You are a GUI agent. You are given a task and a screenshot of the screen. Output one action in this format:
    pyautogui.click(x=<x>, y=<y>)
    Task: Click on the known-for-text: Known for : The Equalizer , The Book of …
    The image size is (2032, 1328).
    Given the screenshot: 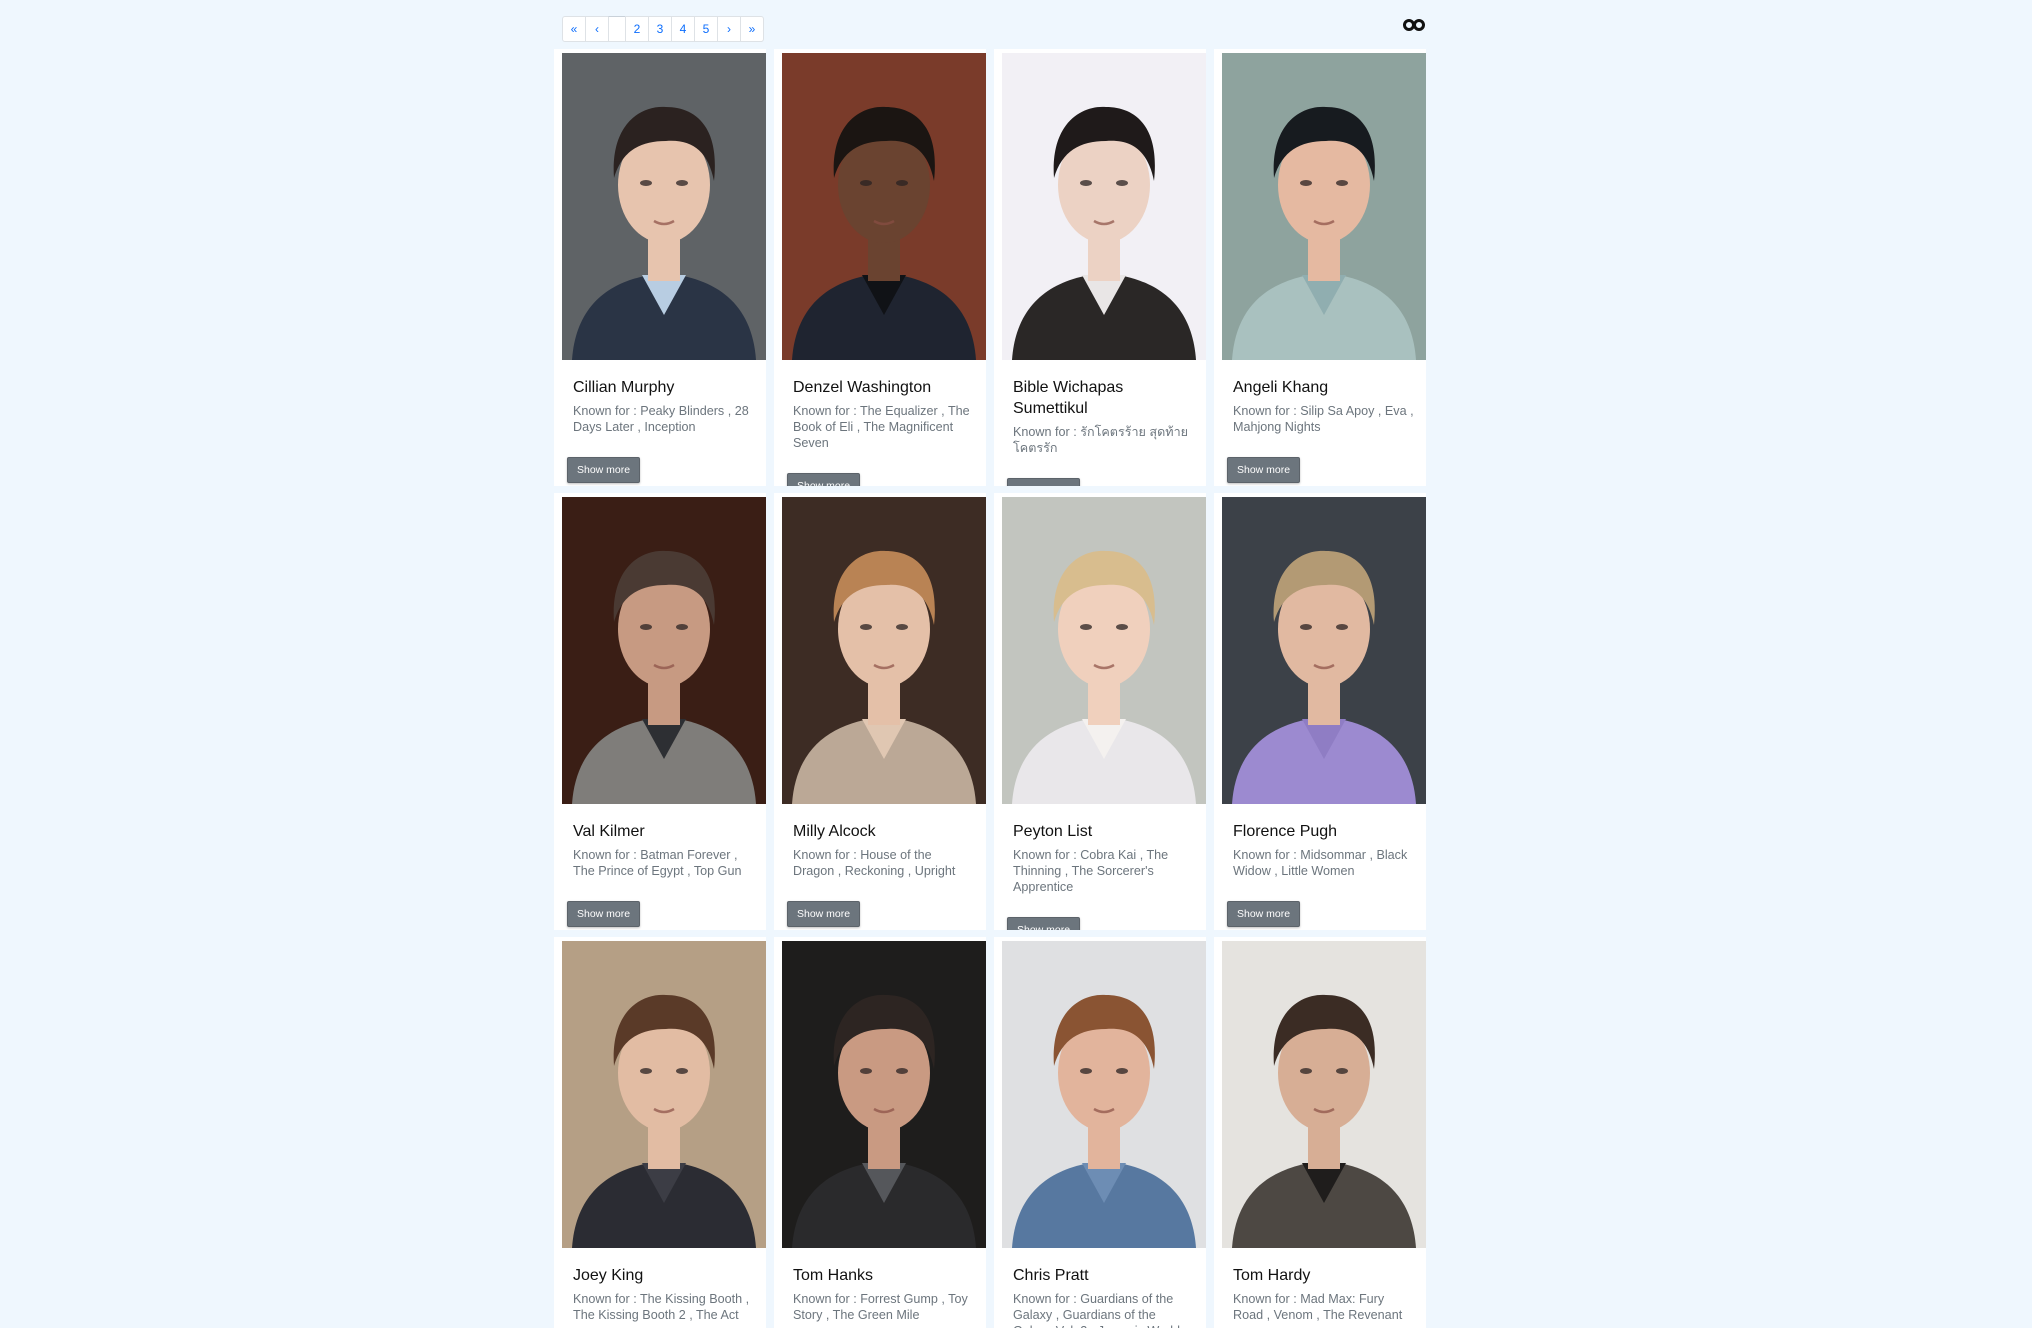 What is the action you would take?
    pyautogui.click(x=881, y=427)
    